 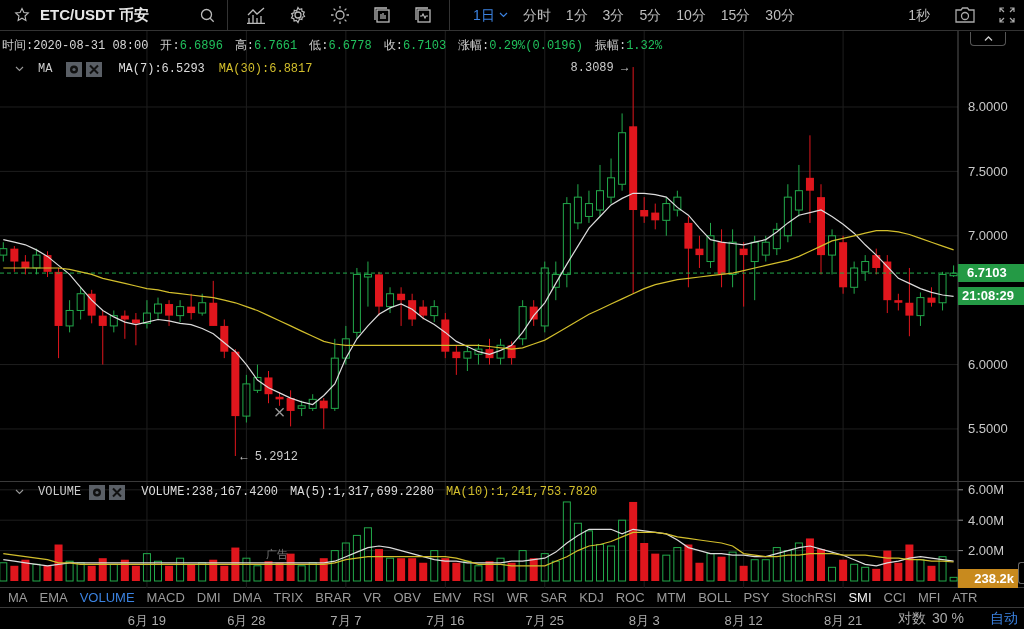 What do you see at coordinates (161, 69) in the screenshot?
I see `legend-value: MA(7):6.5293` at bounding box center [161, 69].